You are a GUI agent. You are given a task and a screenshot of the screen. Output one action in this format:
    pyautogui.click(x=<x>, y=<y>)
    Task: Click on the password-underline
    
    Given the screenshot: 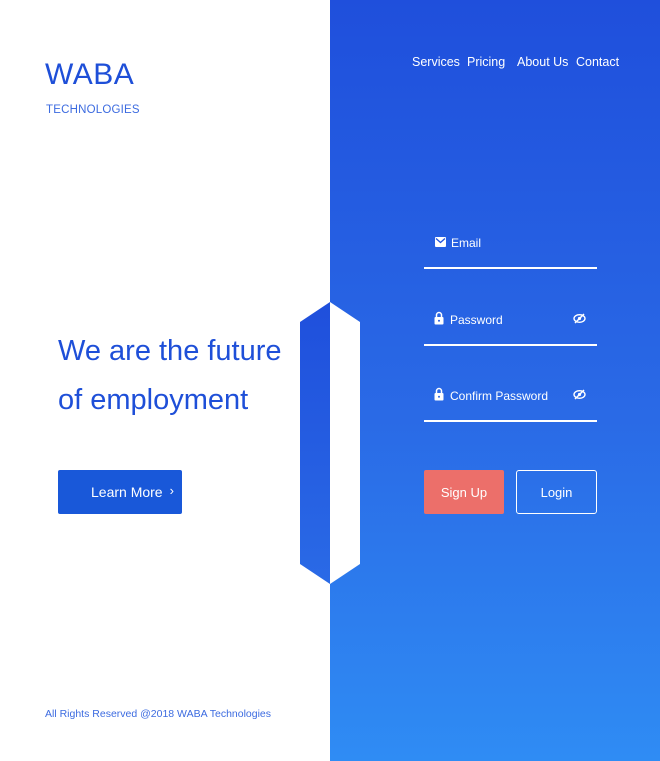 What is the action you would take?
    pyautogui.click(x=510, y=345)
    